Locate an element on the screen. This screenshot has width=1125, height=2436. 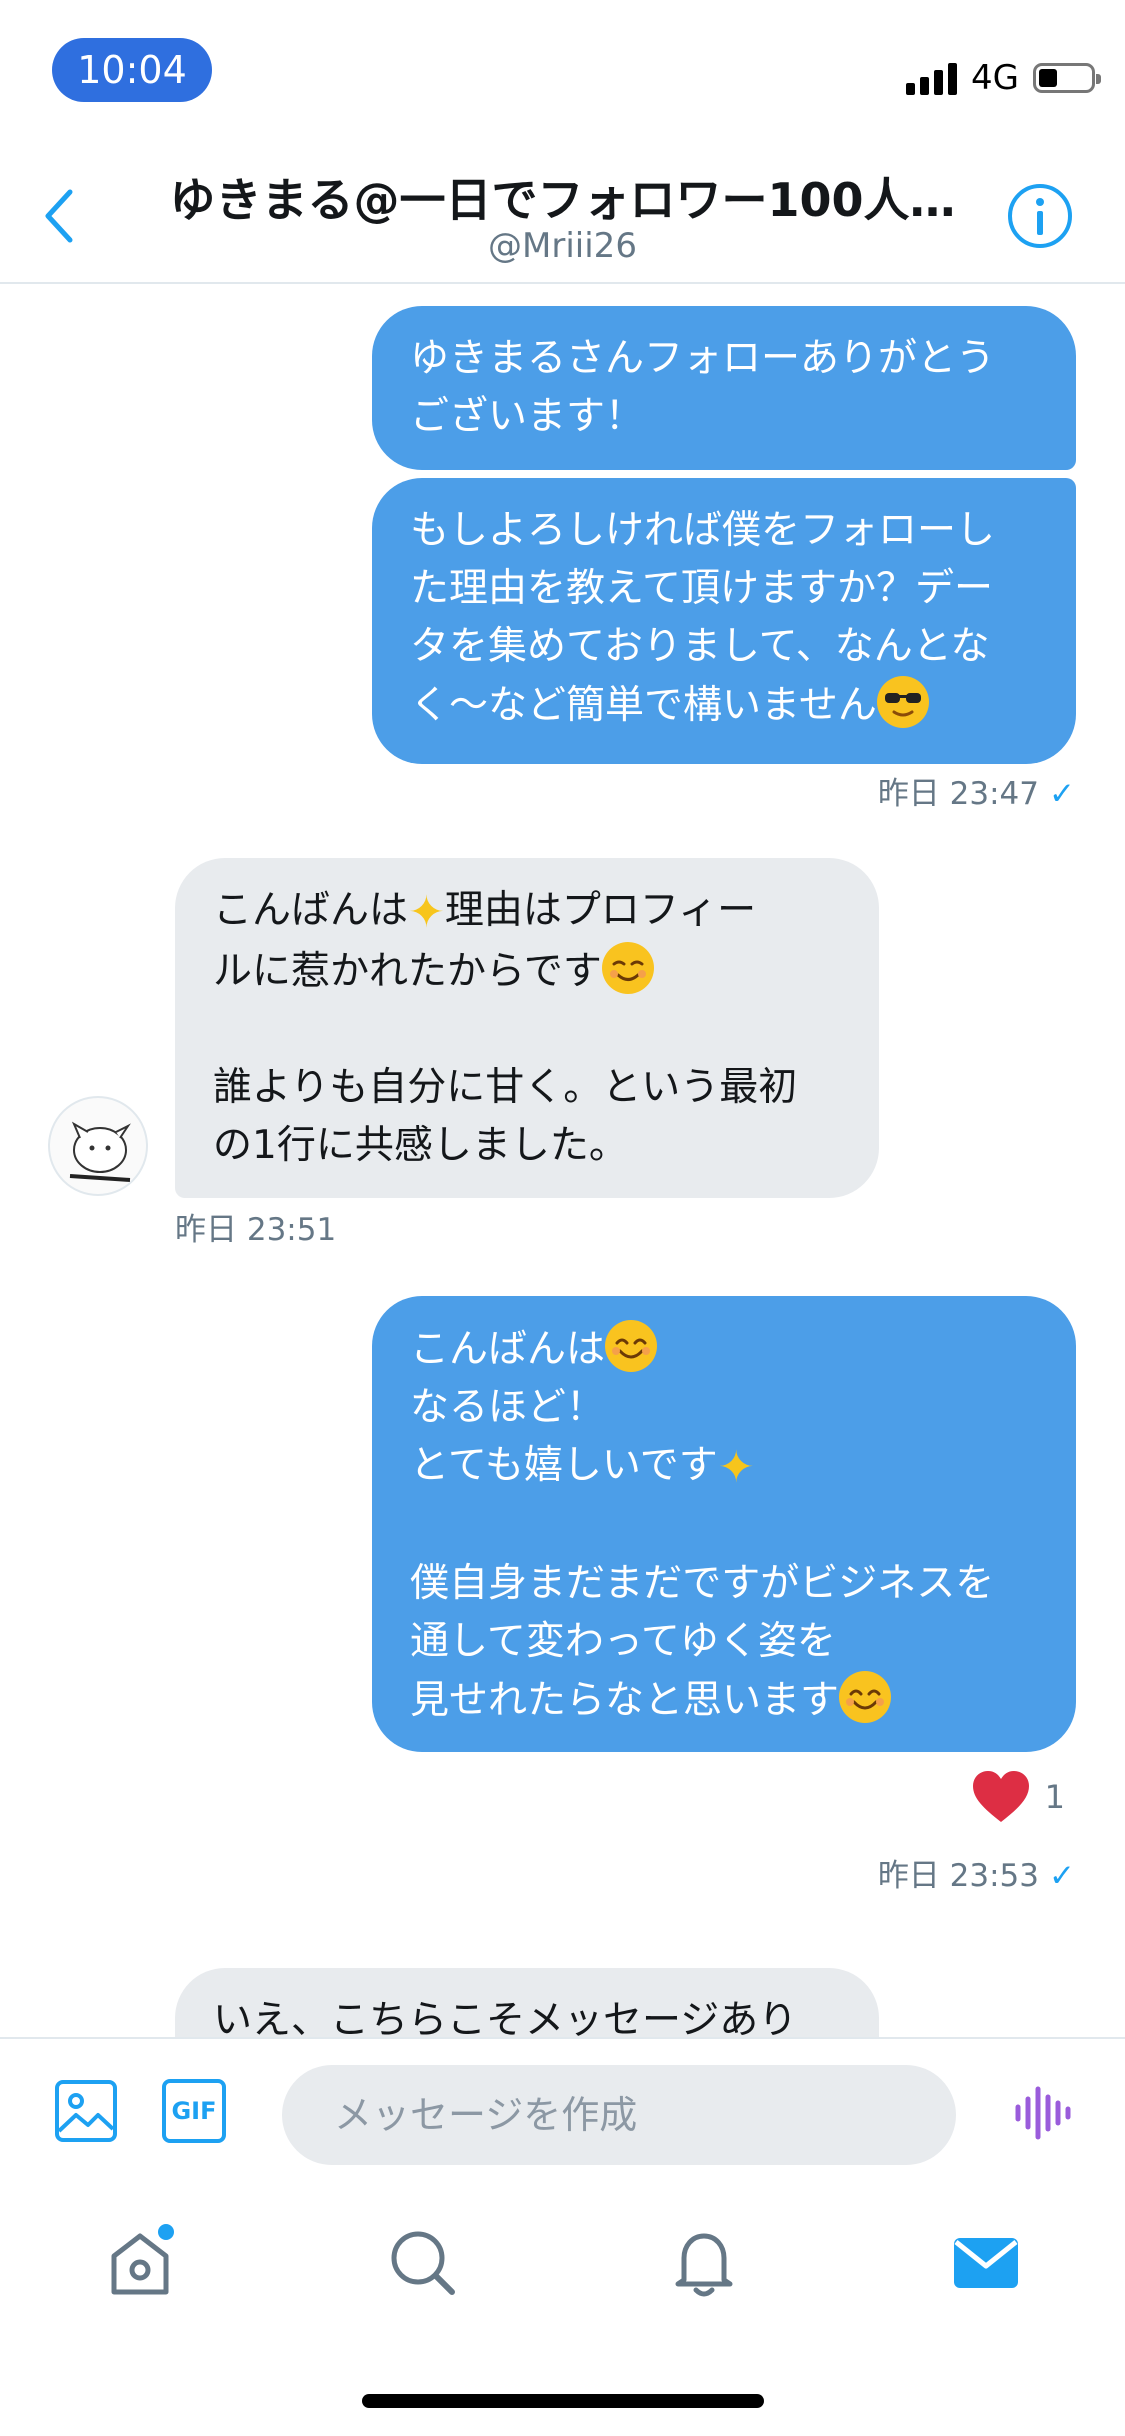
message-timestamp: 昨日 23:51 is located at coordinates (255, 1226).